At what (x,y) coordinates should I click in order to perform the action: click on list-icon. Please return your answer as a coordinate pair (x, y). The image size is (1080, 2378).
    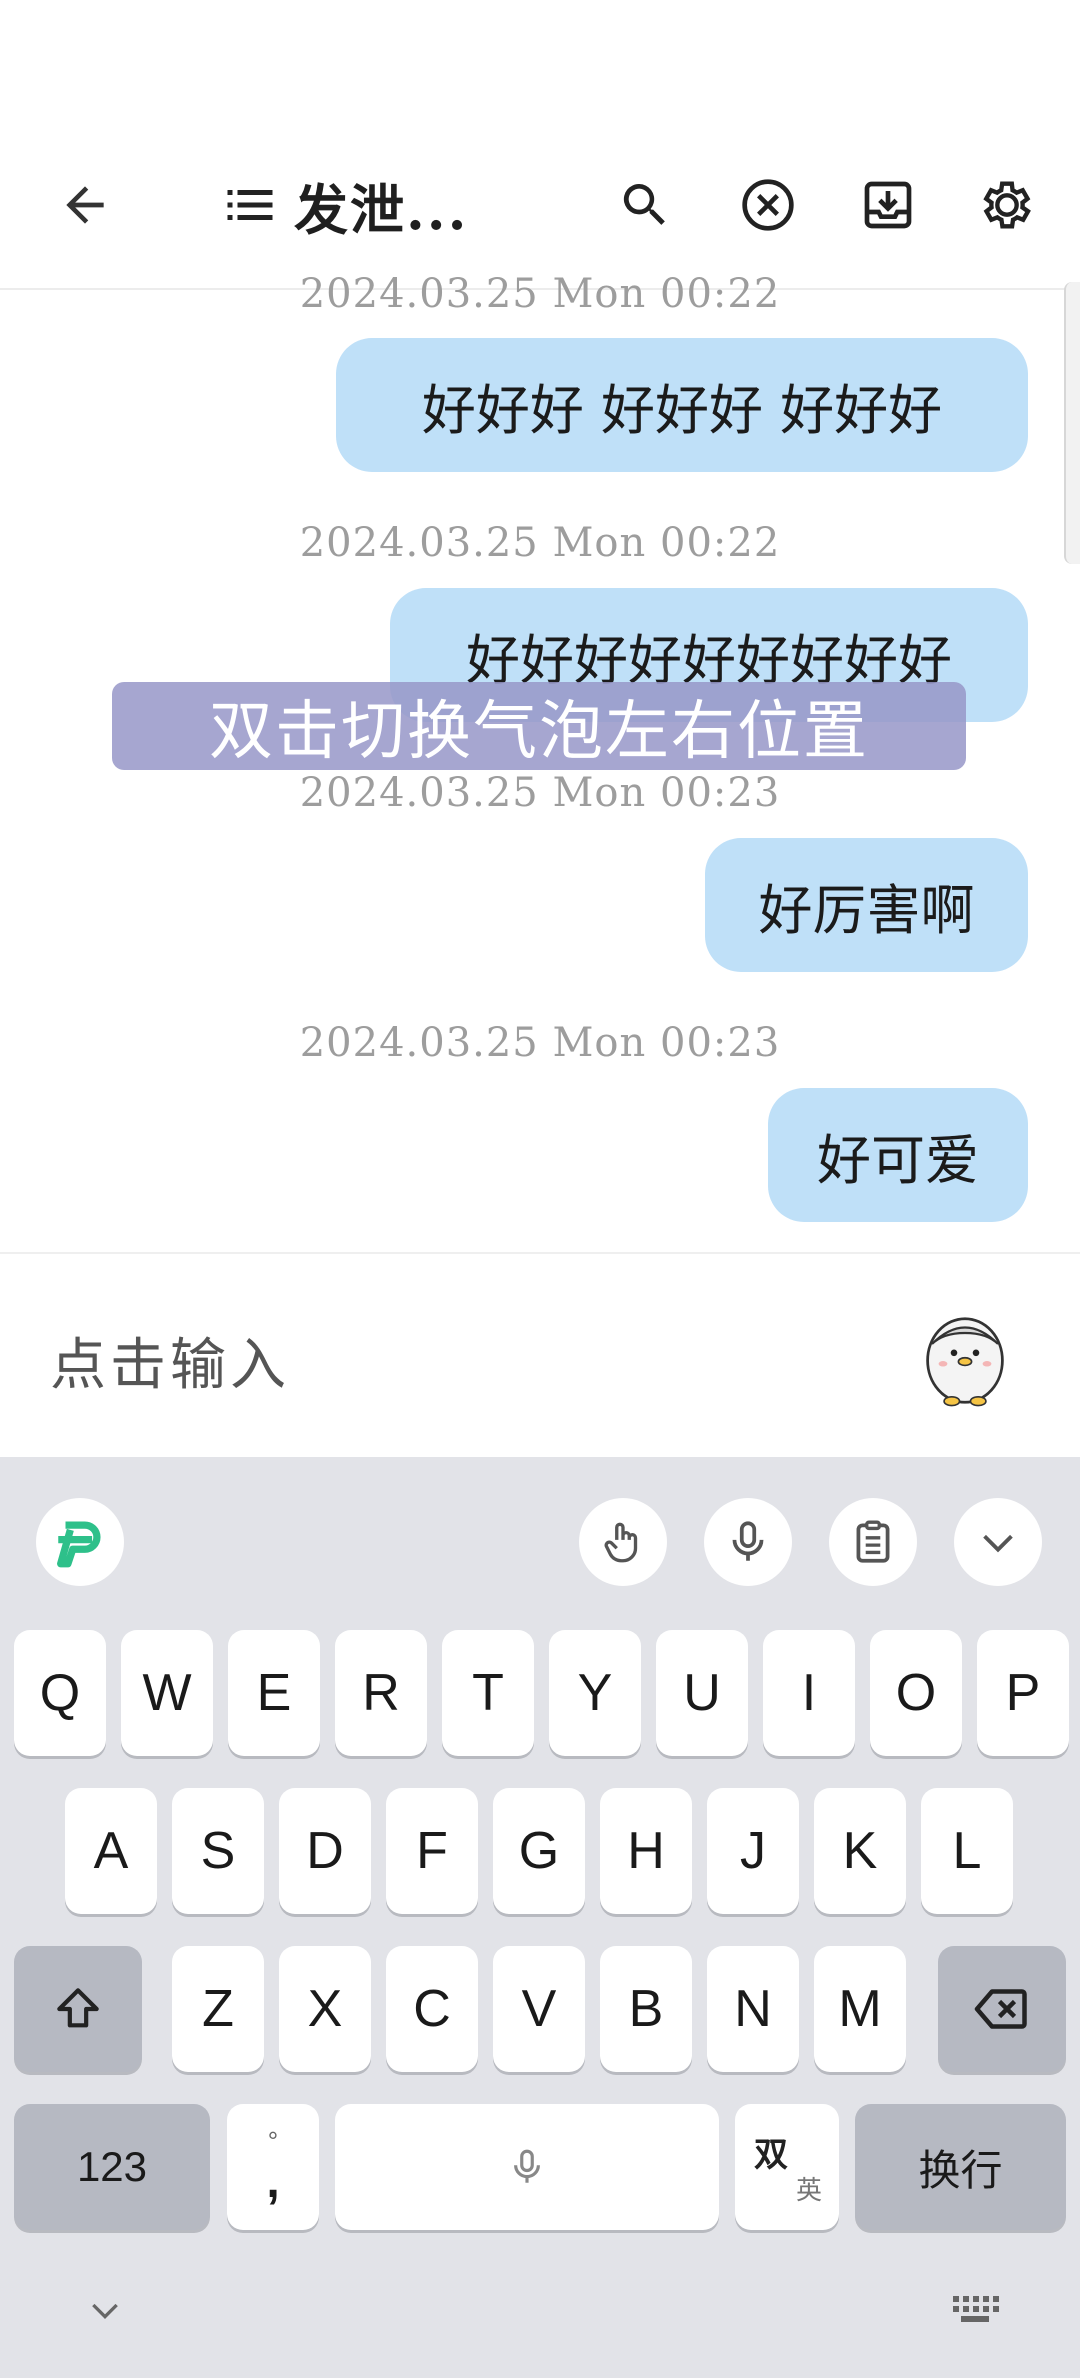
    Looking at the image, I should click on (250, 205).